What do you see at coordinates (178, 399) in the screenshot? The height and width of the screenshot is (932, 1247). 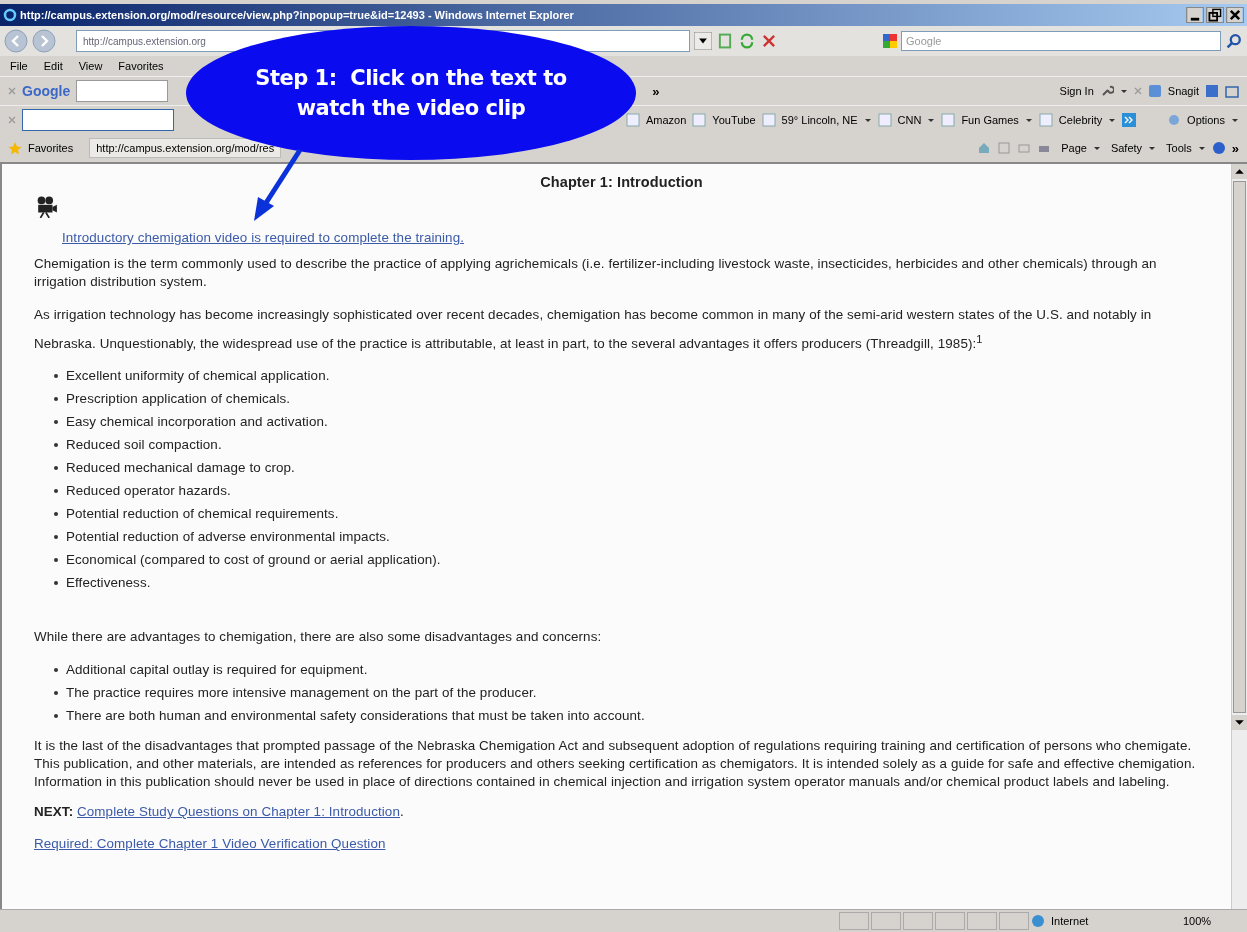 I see `list-item: Prescription application of chemicals.` at bounding box center [178, 399].